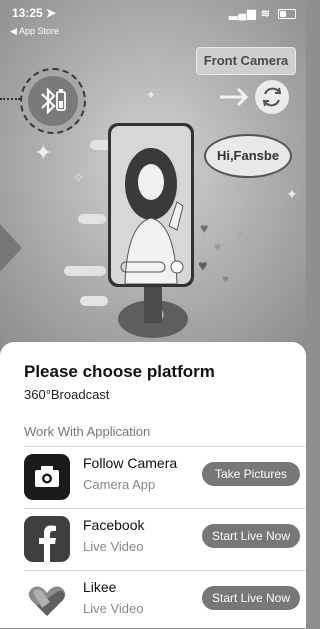  Describe the element at coordinates (287, 14) in the screenshot. I see `battery-icon` at that location.